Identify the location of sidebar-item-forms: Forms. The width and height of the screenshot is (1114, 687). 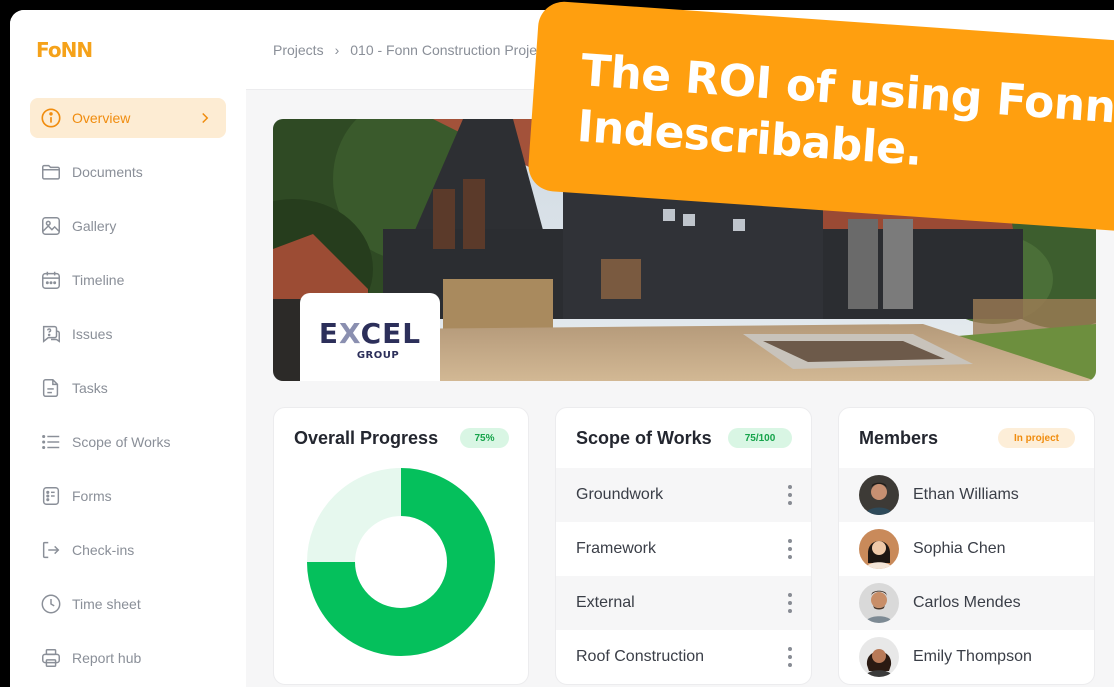
(128, 496).